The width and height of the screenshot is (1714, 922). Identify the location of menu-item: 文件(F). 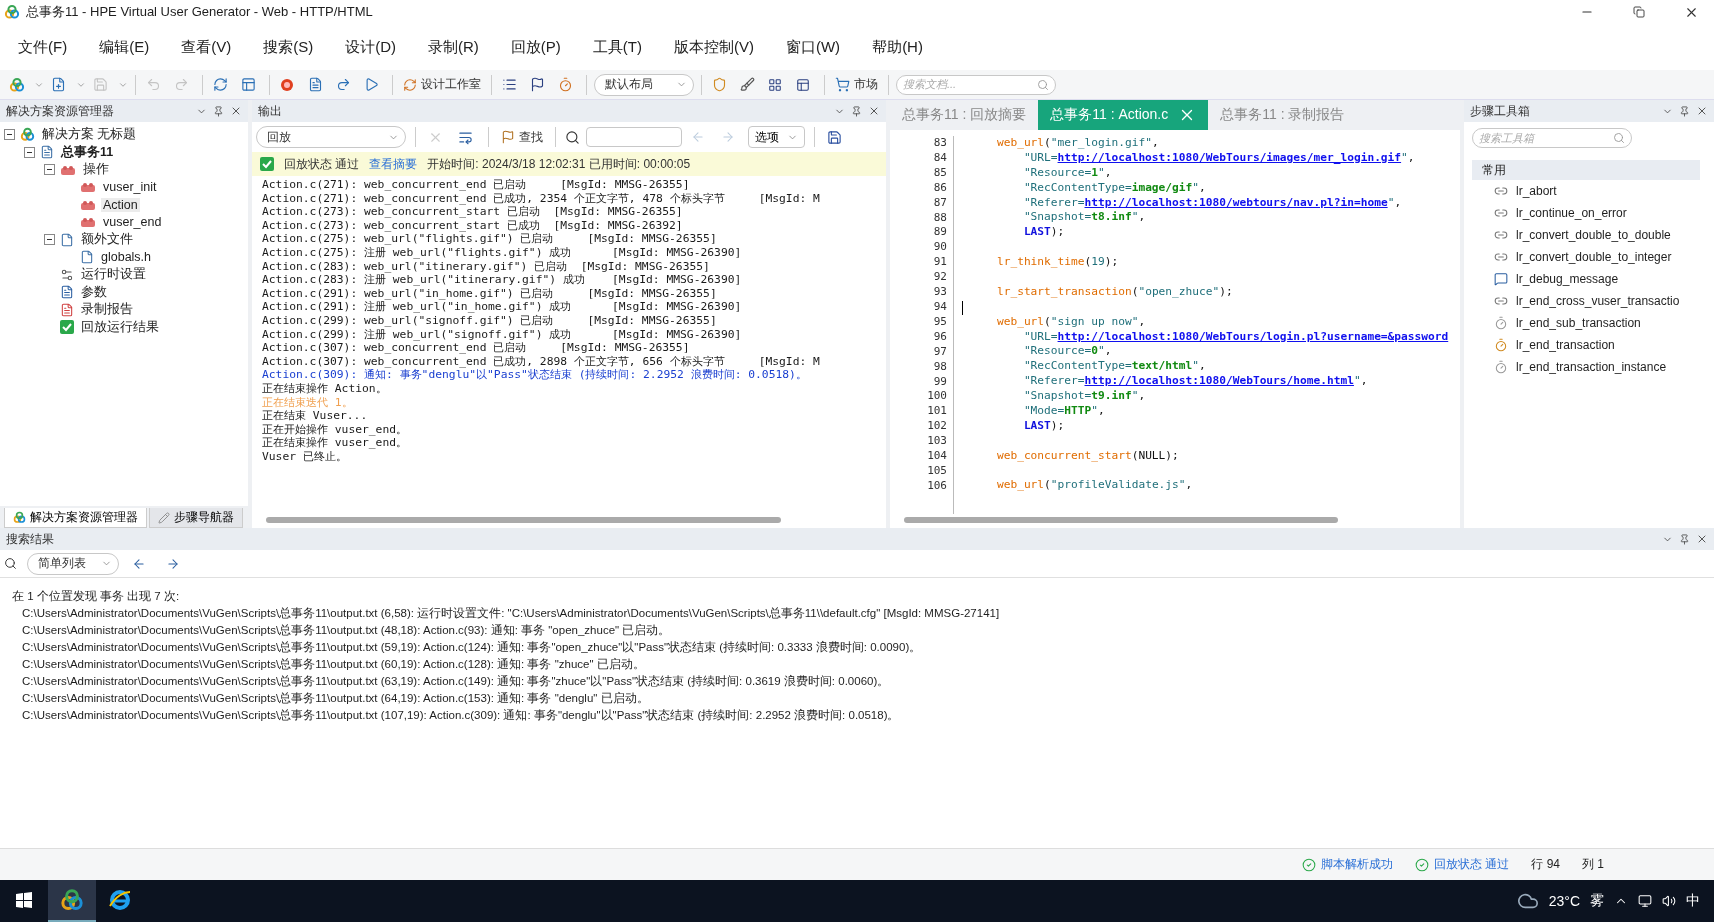
(43, 47).